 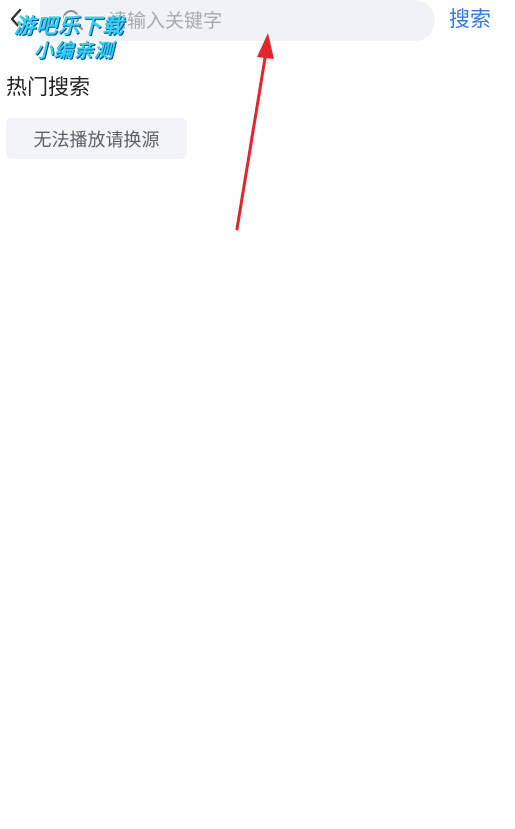 I want to click on back-button, so click(x=16, y=21).